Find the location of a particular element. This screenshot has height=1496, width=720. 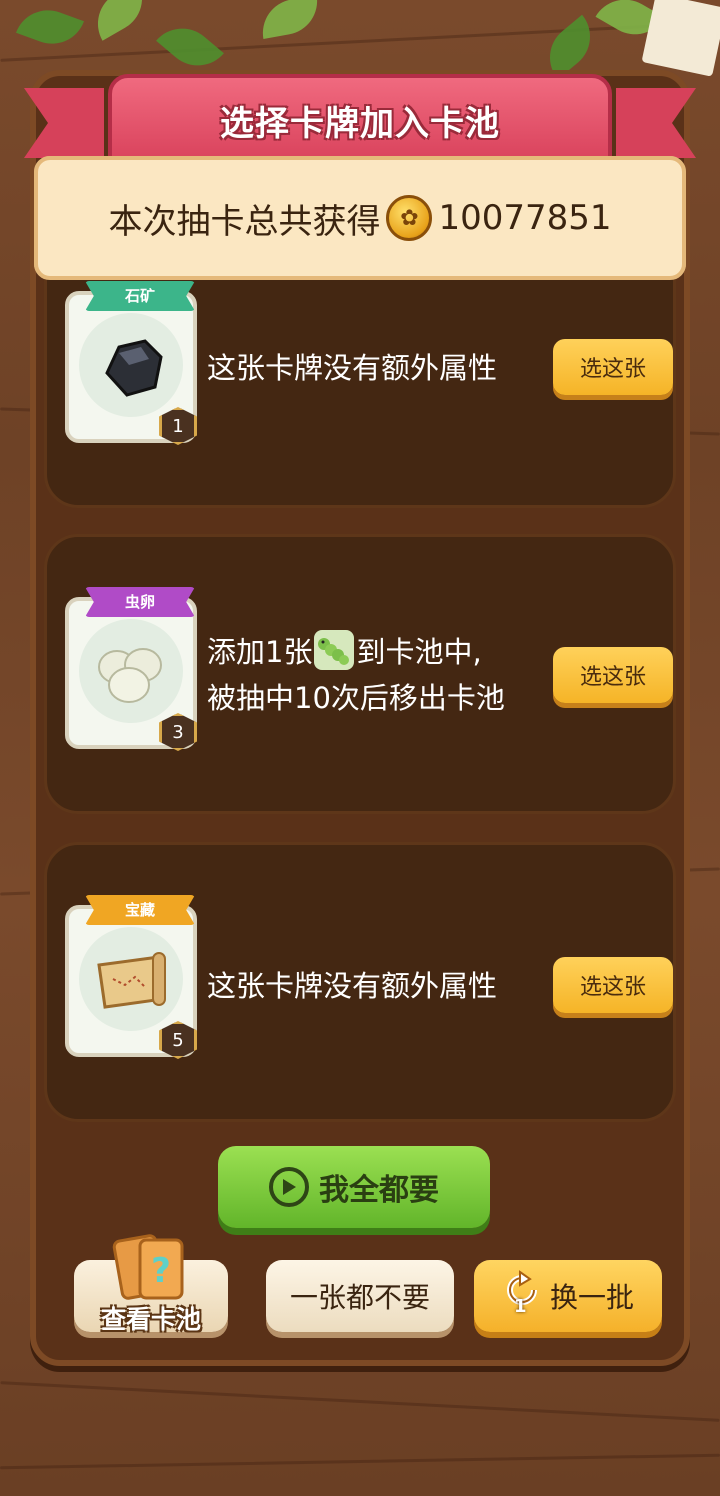

card-stack-icon: ? is located at coordinates (152, 1270).